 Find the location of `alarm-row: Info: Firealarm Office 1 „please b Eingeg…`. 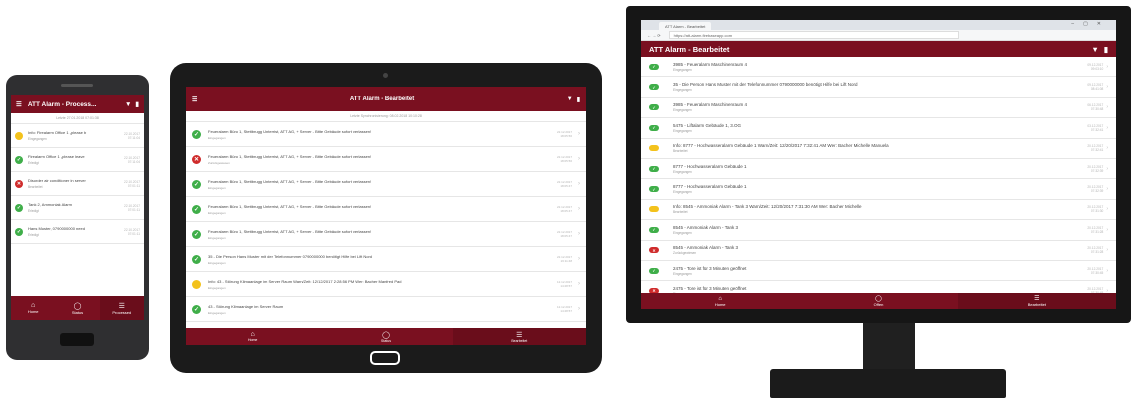

alarm-row: Info: Firealarm Office 1 „please b Eingeg… is located at coordinates (77, 136).